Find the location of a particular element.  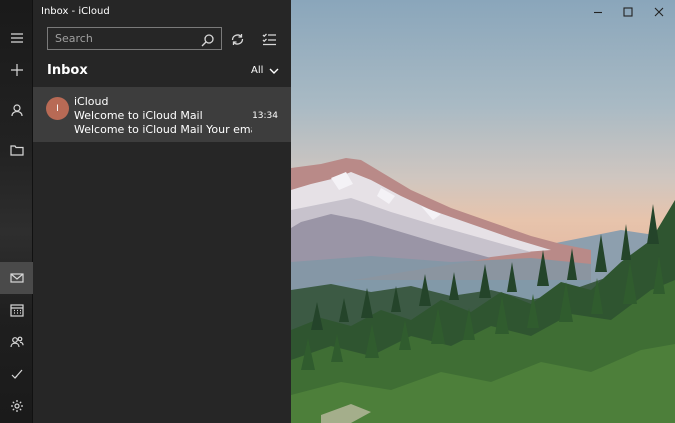

hamburger-menu-button is located at coordinates (16, 38).